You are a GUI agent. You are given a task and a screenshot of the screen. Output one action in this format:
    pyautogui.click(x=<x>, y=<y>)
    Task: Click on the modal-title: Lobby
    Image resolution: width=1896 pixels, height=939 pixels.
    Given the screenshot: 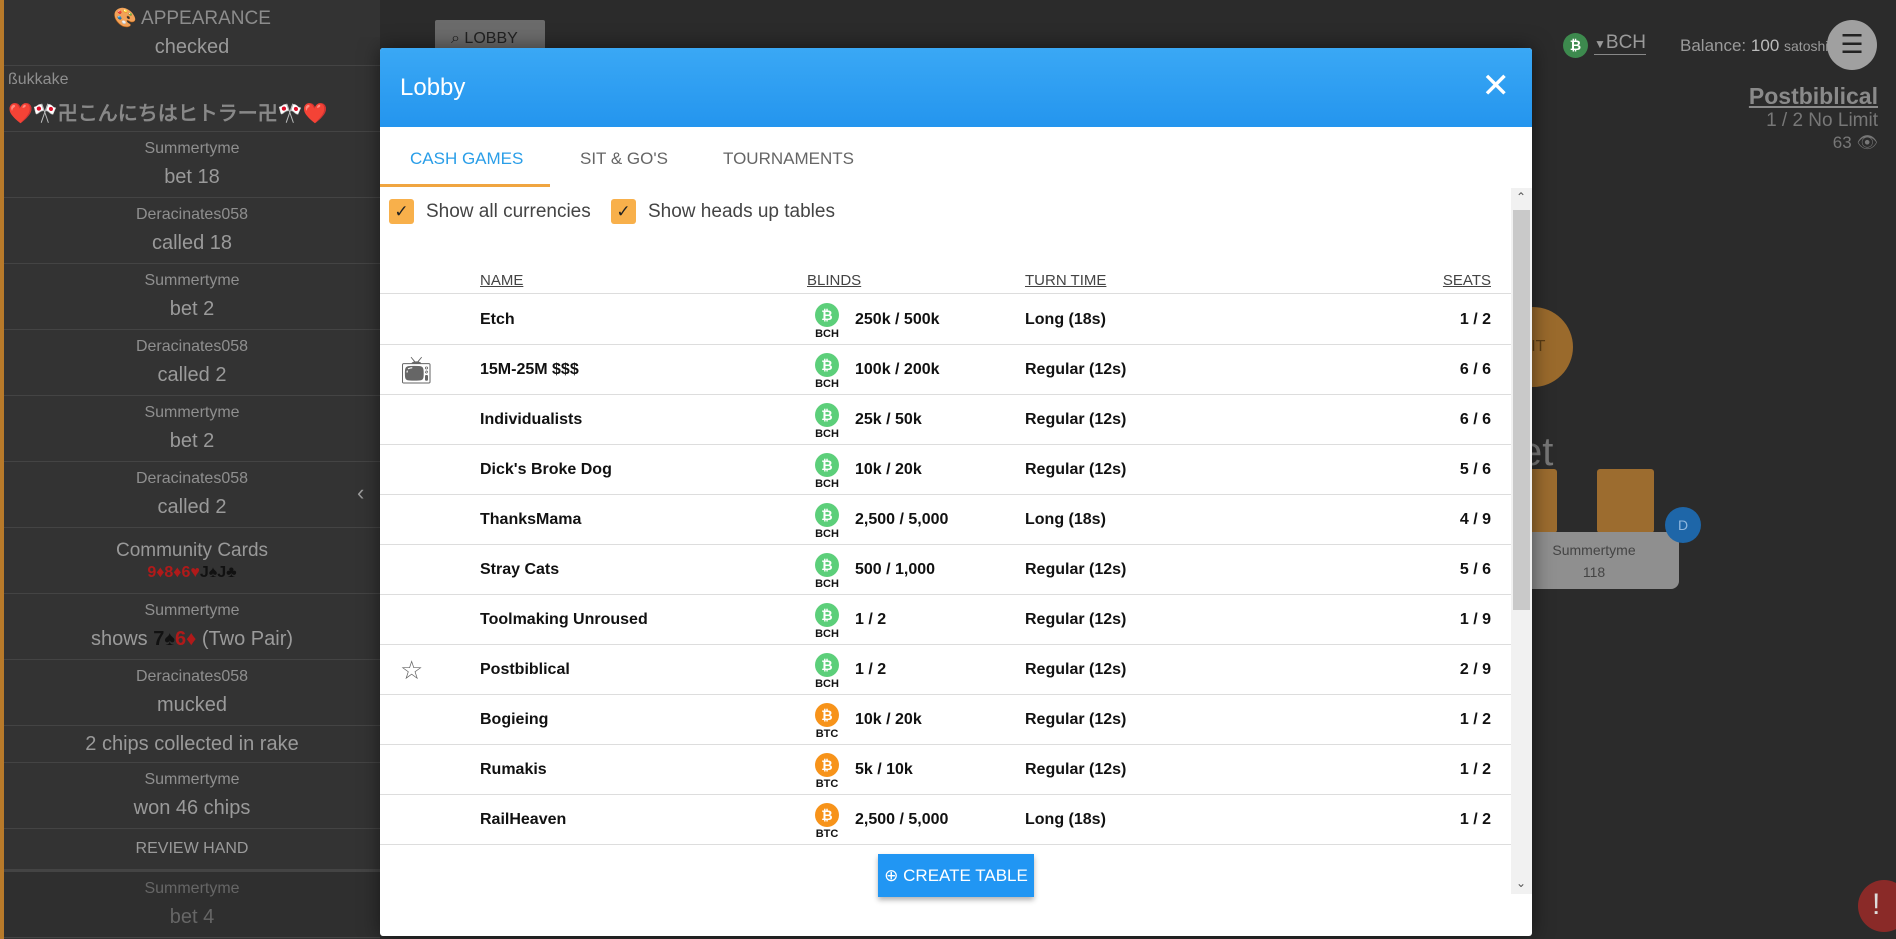 What is the action you would take?
    pyautogui.click(x=433, y=87)
    